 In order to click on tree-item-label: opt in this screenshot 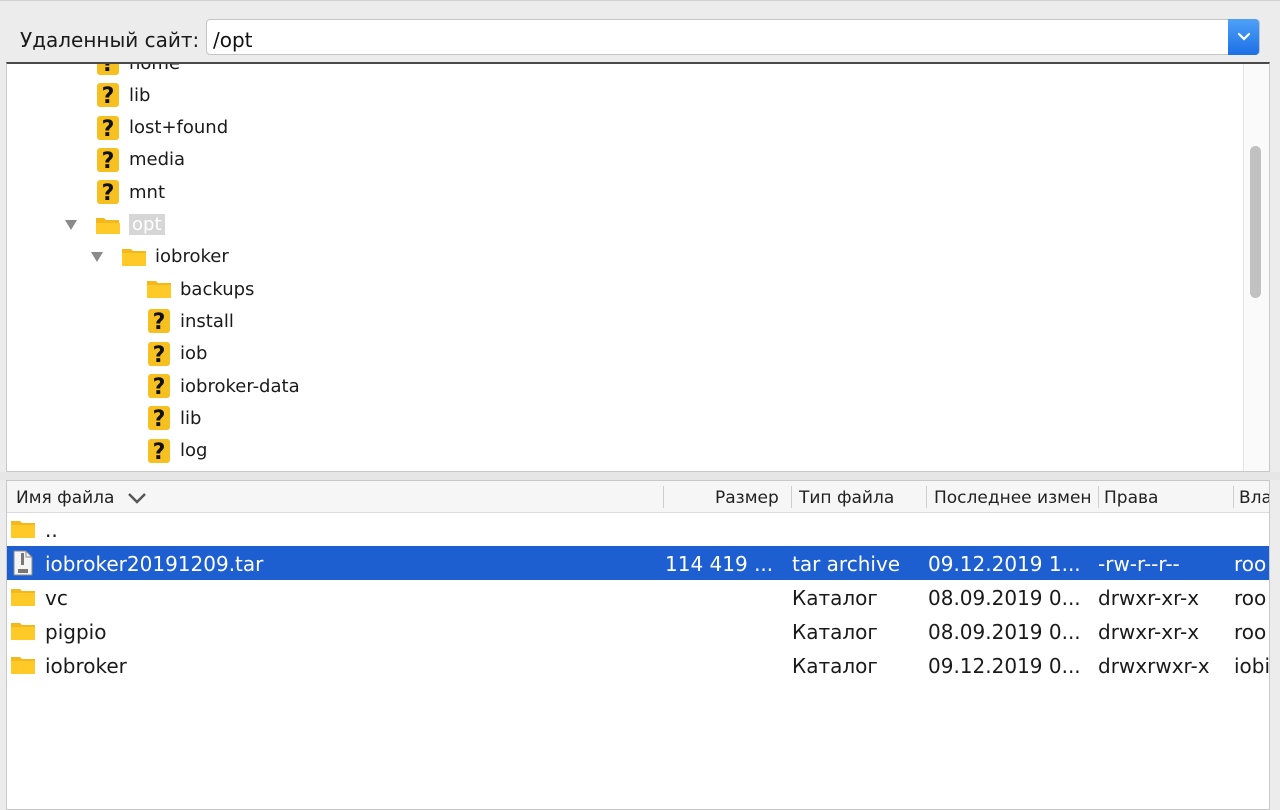, I will do `click(147, 224)`.